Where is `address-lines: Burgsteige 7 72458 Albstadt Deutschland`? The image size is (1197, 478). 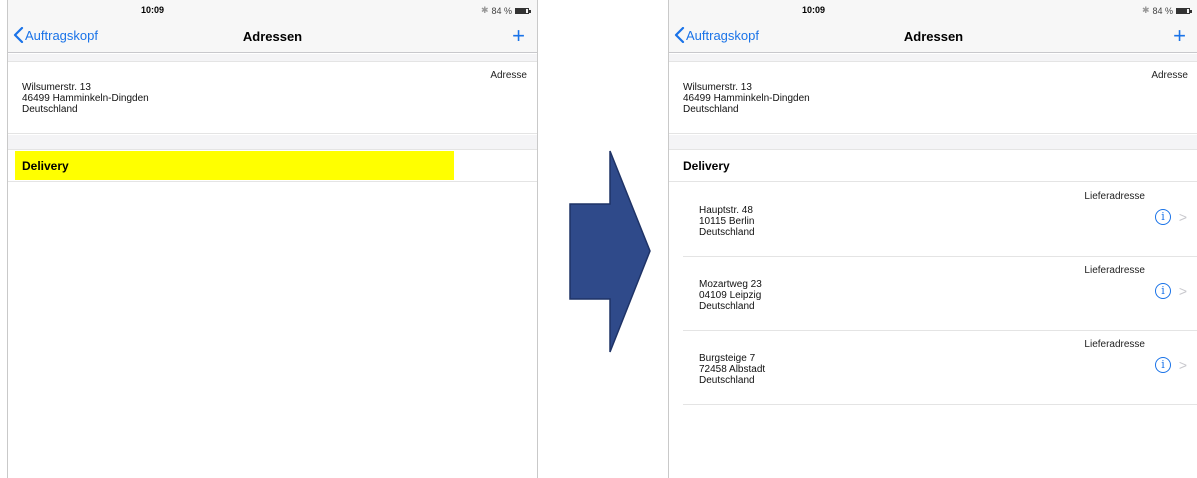
address-lines: Burgsteige 7 72458 Albstadt Deutschland is located at coordinates (732, 369).